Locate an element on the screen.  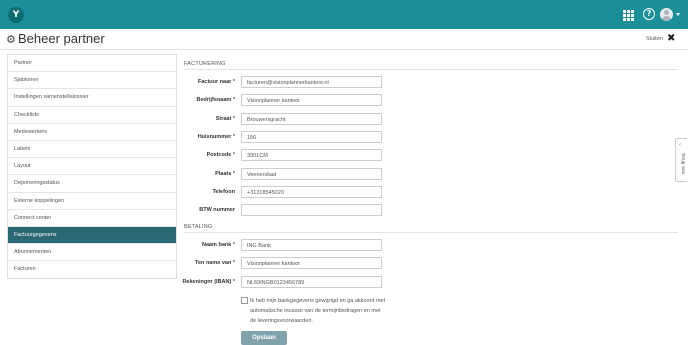
side-panel-tab-label: Terug naar is located at coordinates (683, 164).